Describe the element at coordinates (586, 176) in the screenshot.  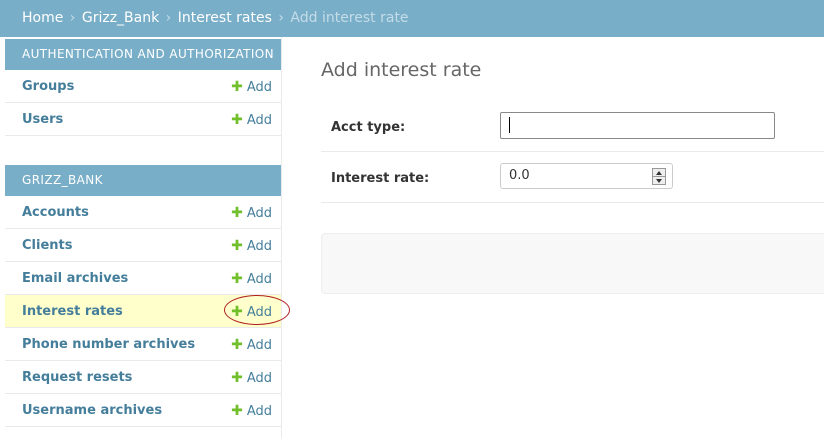
I see `interest-rate-input: 0.0` at that location.